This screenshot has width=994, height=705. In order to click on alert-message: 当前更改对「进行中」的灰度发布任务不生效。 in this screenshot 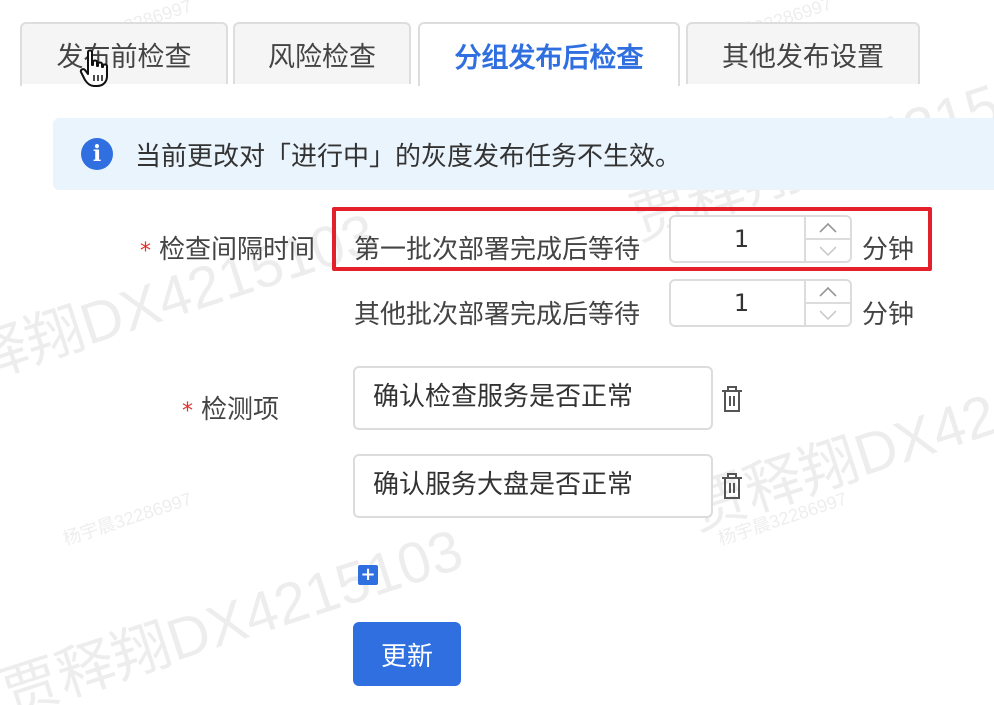, I will do `click(408, 156)`.